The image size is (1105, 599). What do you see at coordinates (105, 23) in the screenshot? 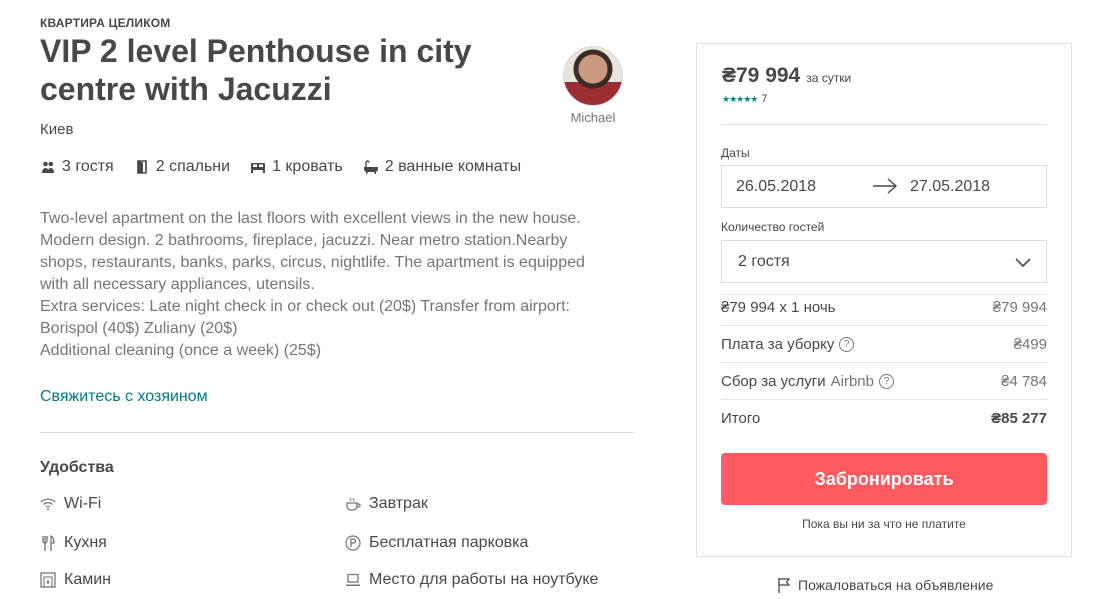
I see `listing-type: КВАРТИРА ЦЕЛИКОМ` at bounding box center [105, 23].